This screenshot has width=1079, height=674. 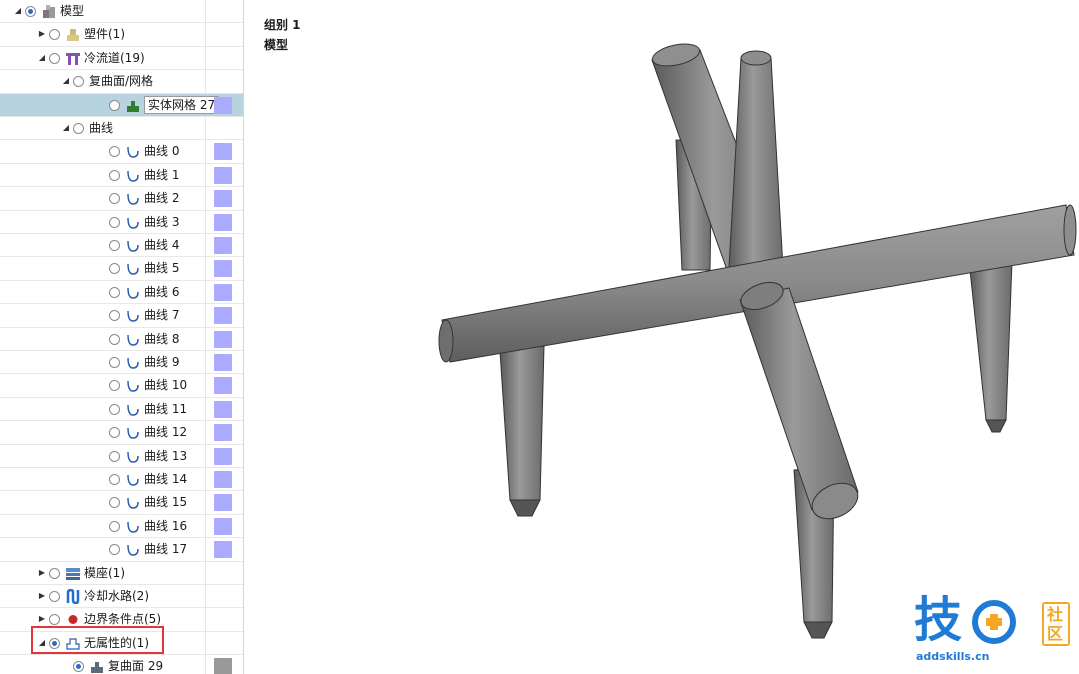 What do you see at coordinates (121, 456) in the screenshot?
I see `tree-row: 曲线 13` at bounding box center [121, 456].